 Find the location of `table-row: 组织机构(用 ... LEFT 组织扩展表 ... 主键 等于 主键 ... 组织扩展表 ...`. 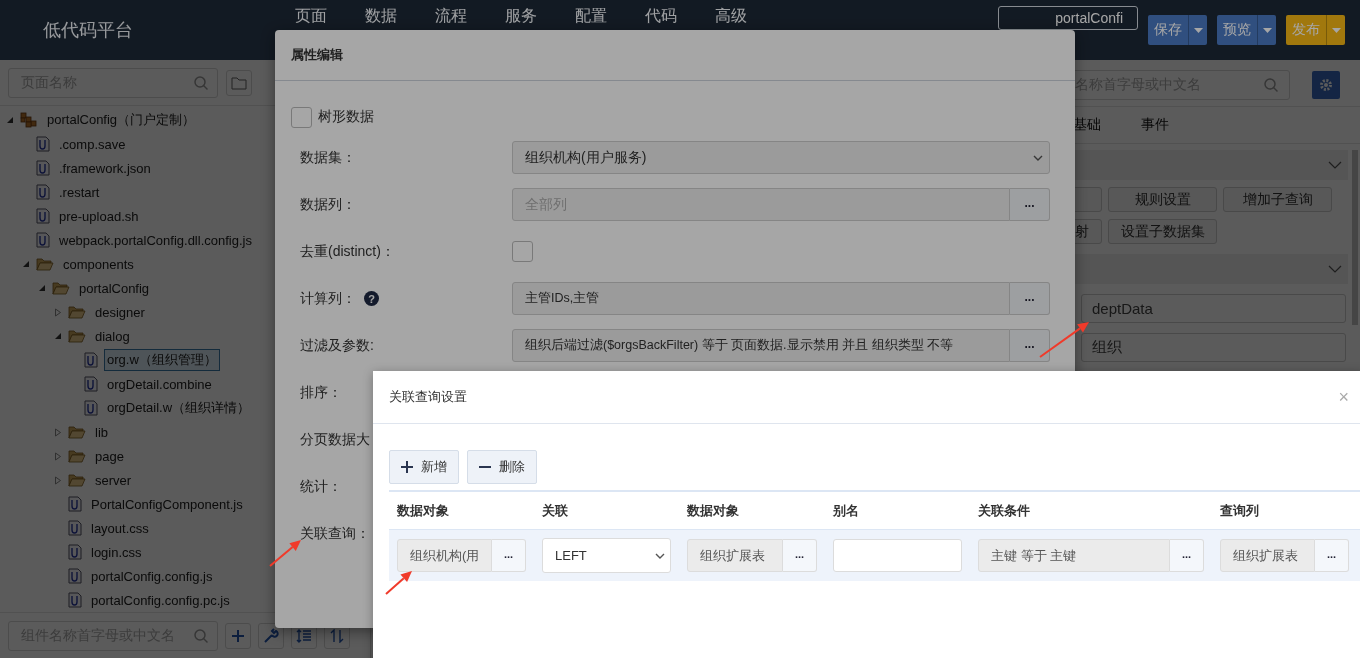

table-row: 组织机构(用 ... LEFT 组织扩展表 ... 主键 等于 主键 ... 组织扩展表 ... is located at coordinates (874, 555).